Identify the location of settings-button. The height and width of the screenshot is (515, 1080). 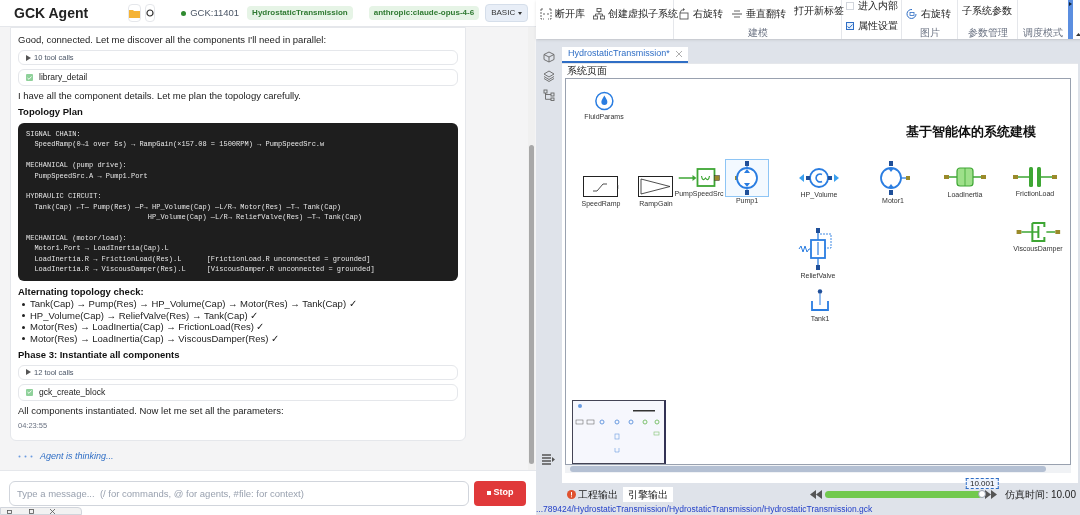
(150, 13).